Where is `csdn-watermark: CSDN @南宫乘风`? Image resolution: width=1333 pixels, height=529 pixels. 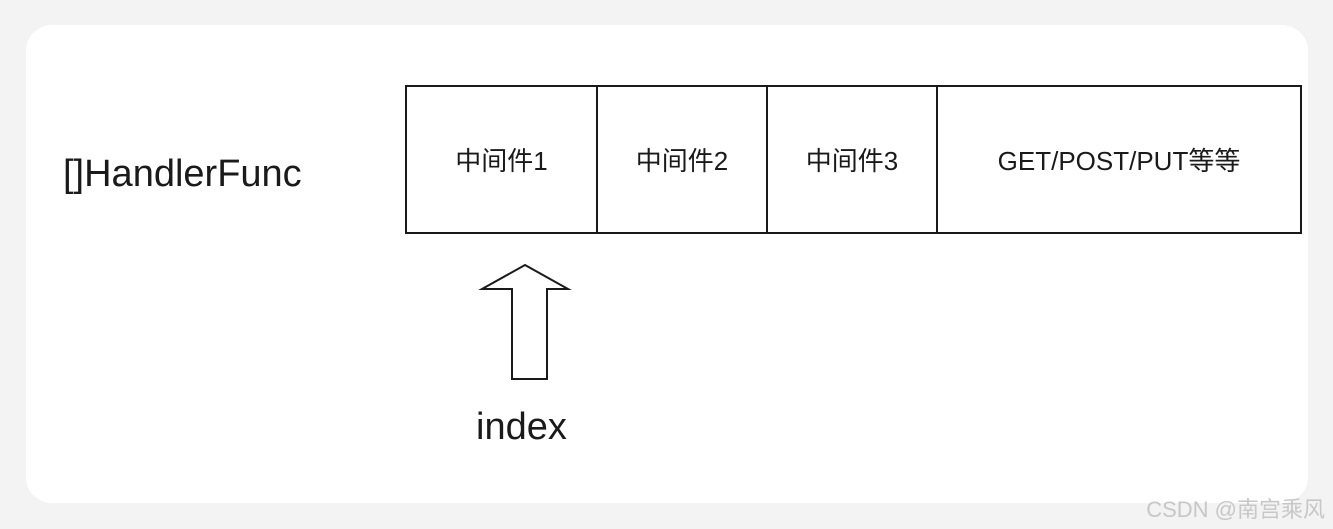 csdn-watermark: CSDN @南宫乘风 is located at coordinates (1235, 509).